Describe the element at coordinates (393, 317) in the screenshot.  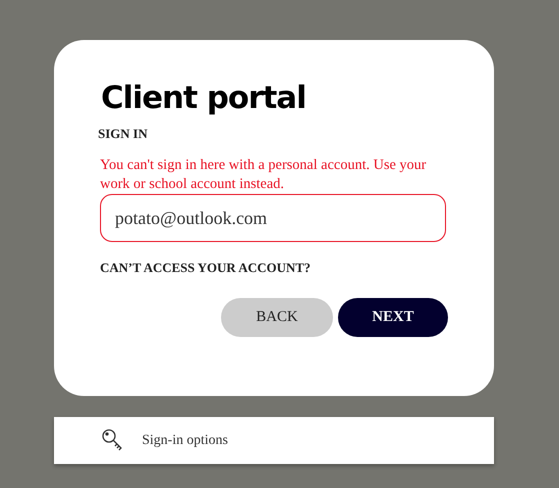
I see `next-button: NEXT` at that location.